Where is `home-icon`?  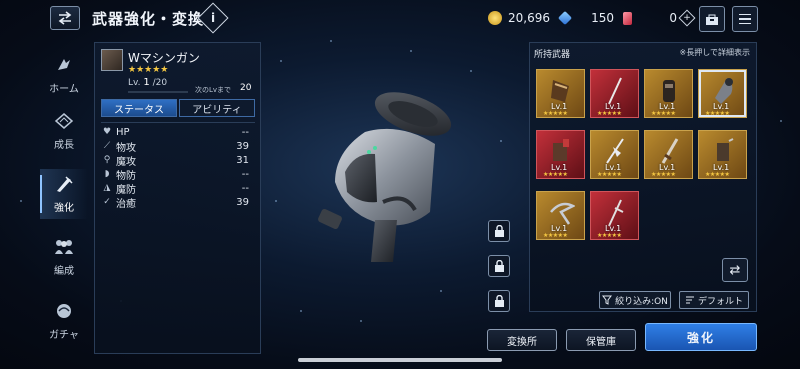 home-icon is located at coordinates (64, 65).